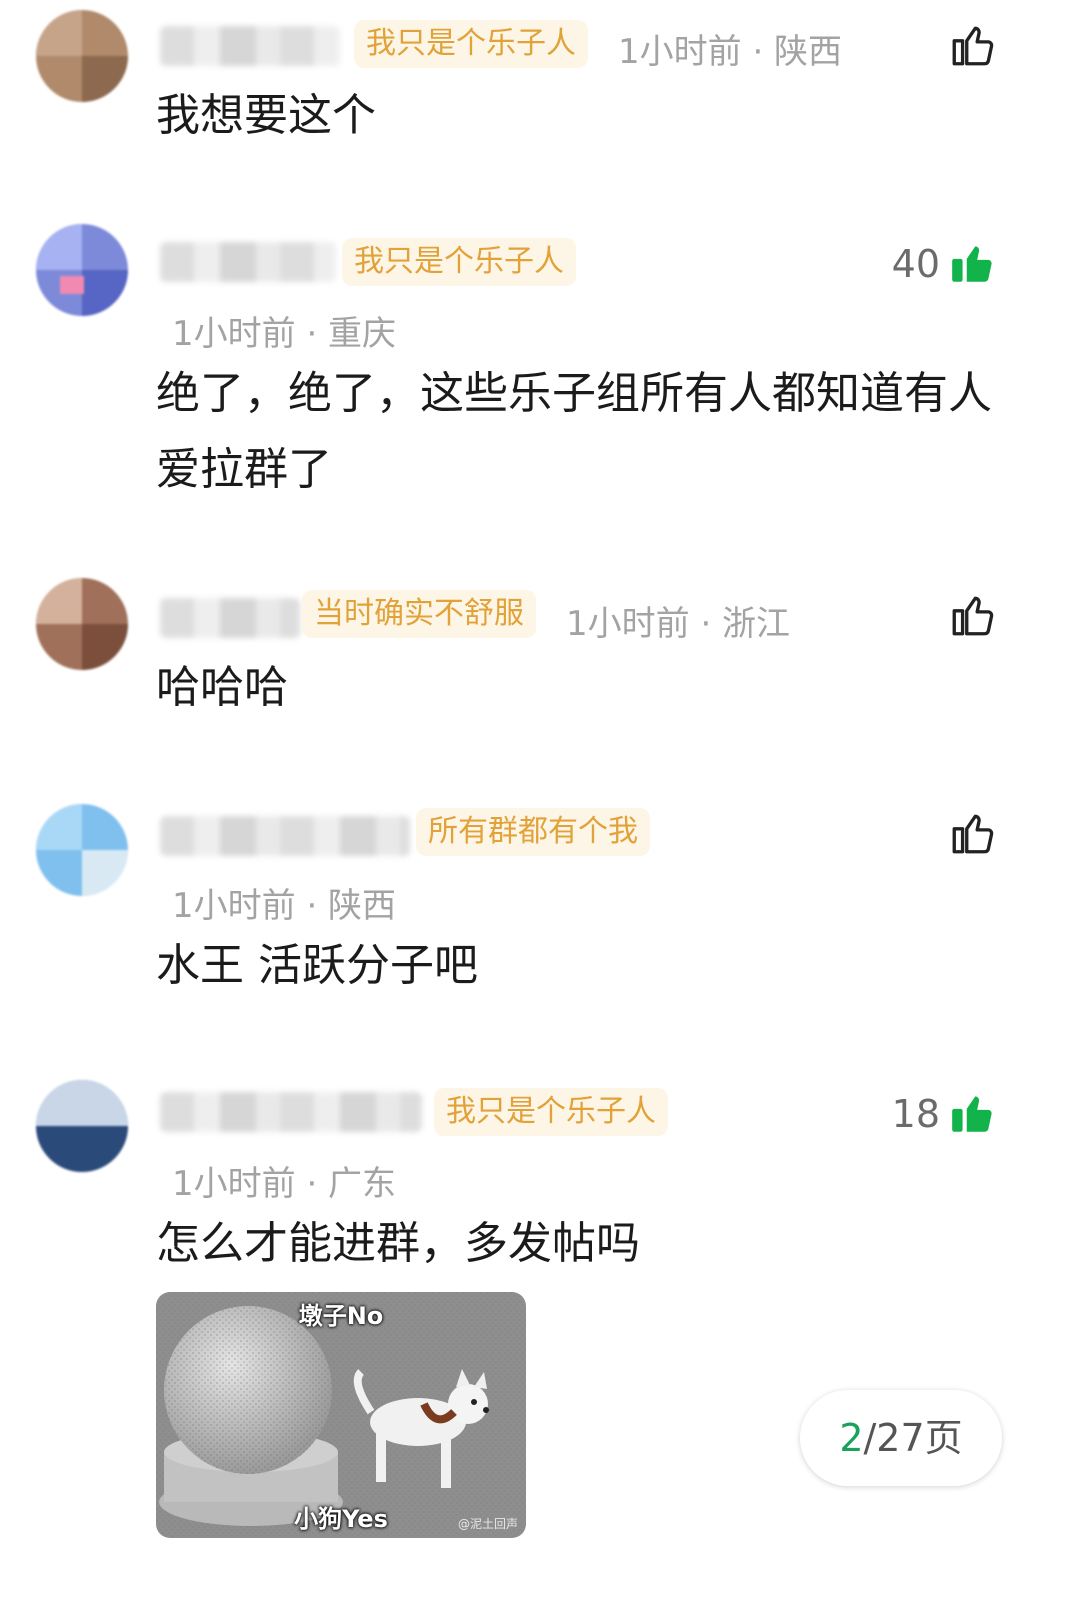  Describe the element at coordinates (341, 1415) in the screenshot. I see `meme-image: 墩子No 小狗Yes @泥土回声` at that location.